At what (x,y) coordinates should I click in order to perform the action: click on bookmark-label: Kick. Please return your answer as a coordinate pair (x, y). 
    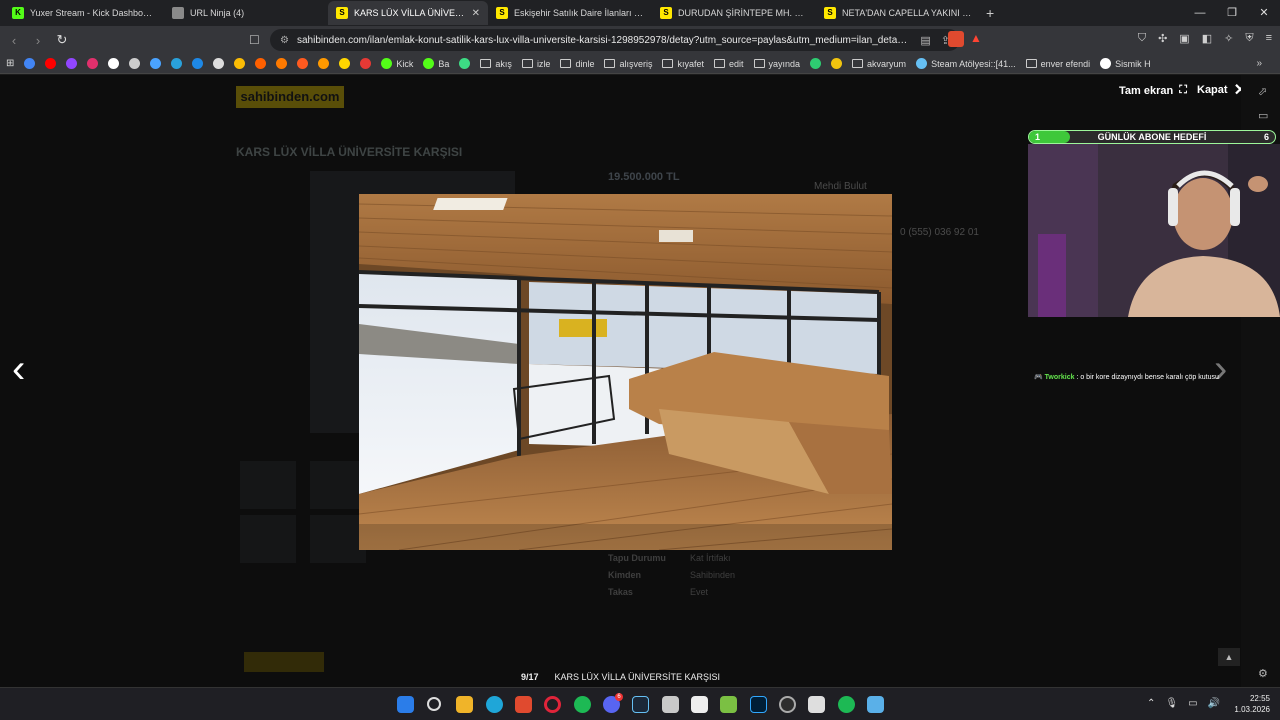
    Looking at the image, I should click on (405, 63).